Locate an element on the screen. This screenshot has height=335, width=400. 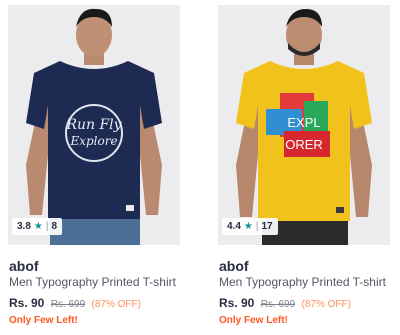
print-text-line2: ORER is located at coordinates (304, 144).